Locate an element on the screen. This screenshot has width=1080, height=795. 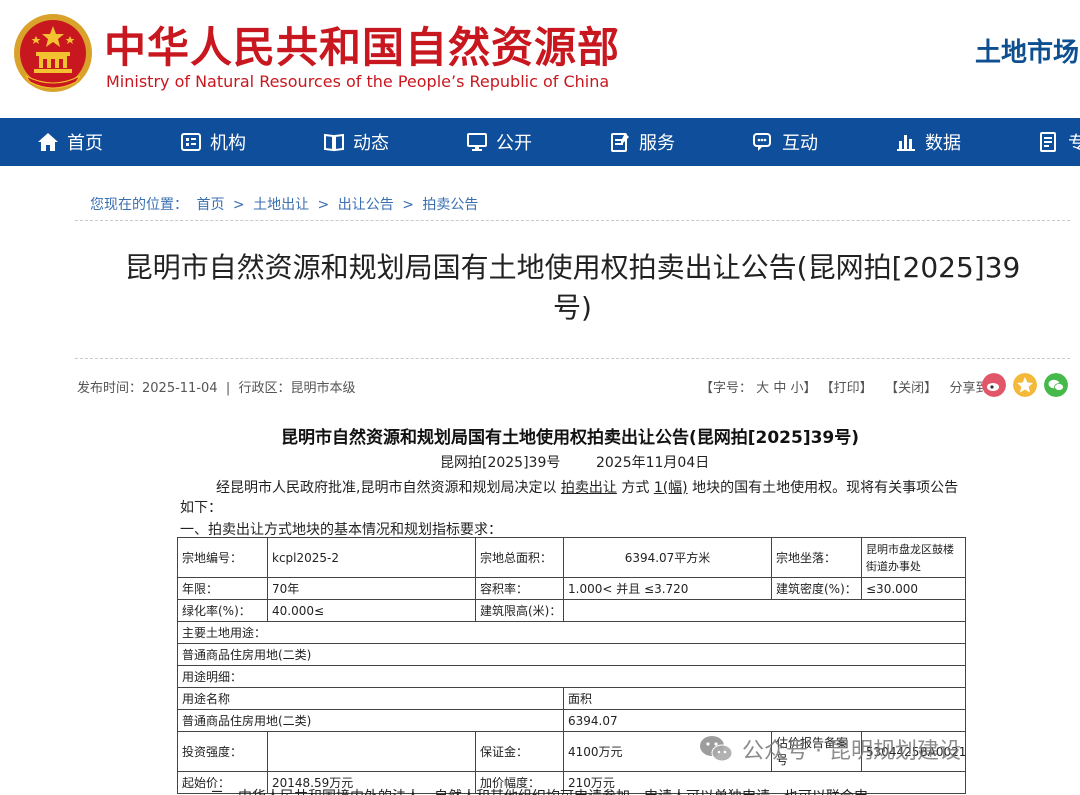
main-nav: 首页 机构 动态 公开 服务 互动 数据 专 is located at coordinates (540, 142).